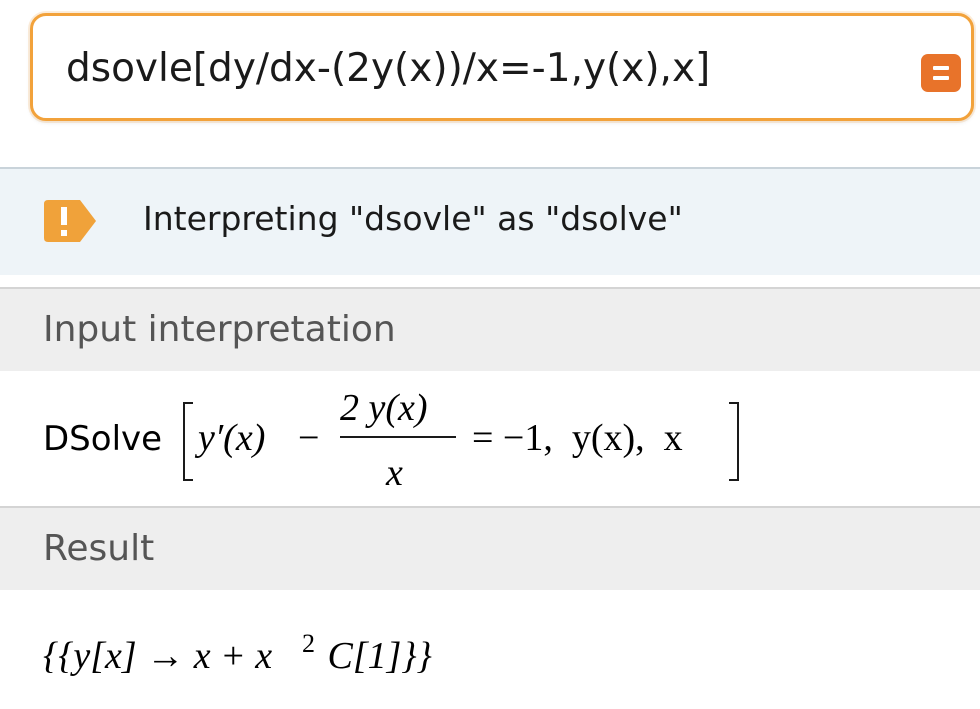 The image size is (980, 709). I want to click on result-formula: {{y[x] → x + x 2 C[1]}}, so click(237, 653).